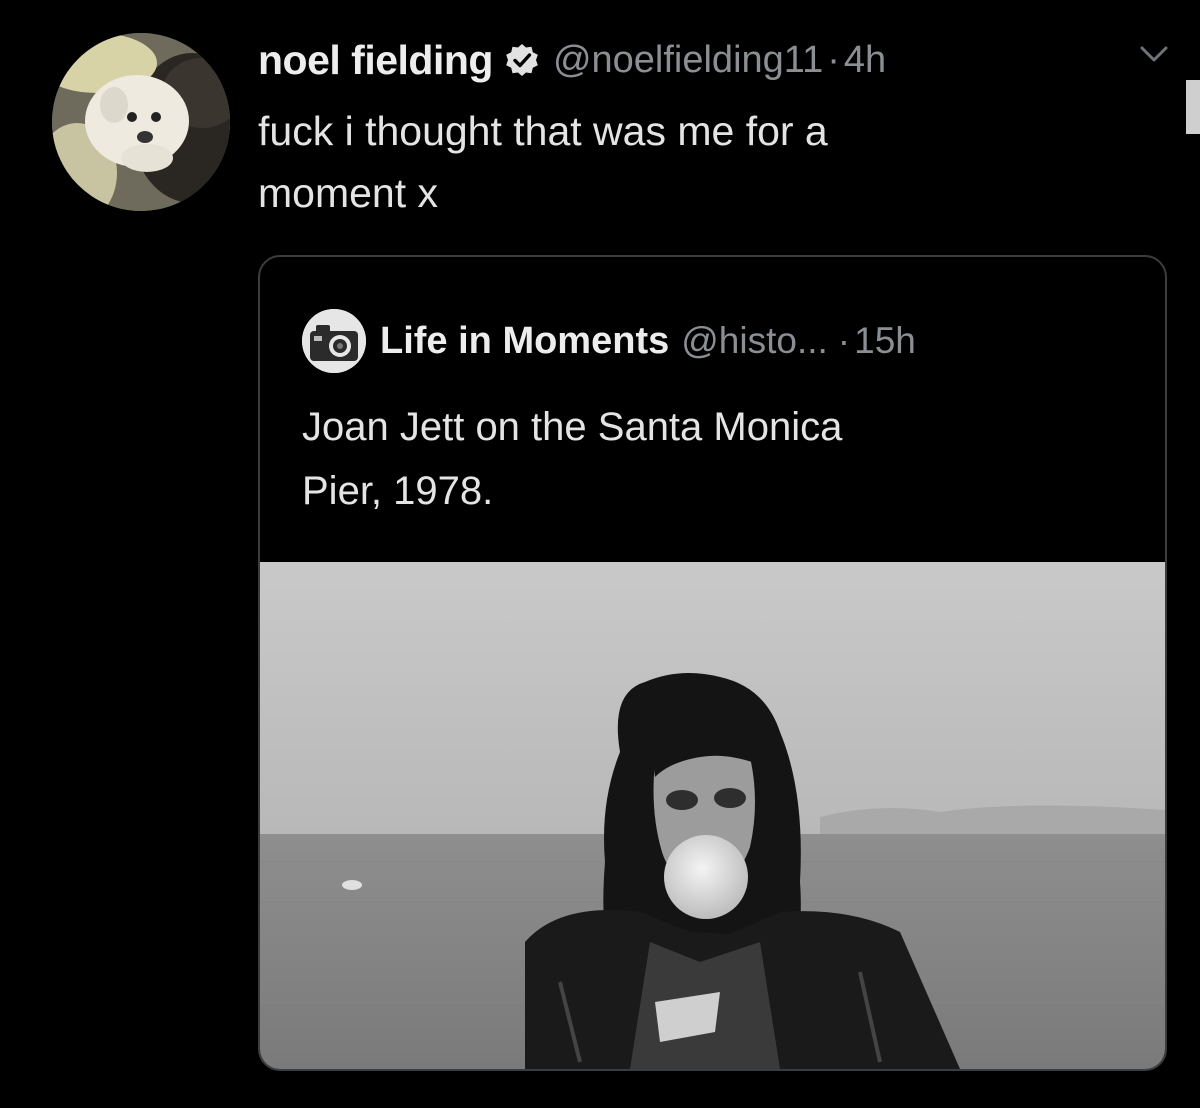 This screenshot has height=1108, width=1200. I want to click on display-name: noel fielding, so click(375, 60).